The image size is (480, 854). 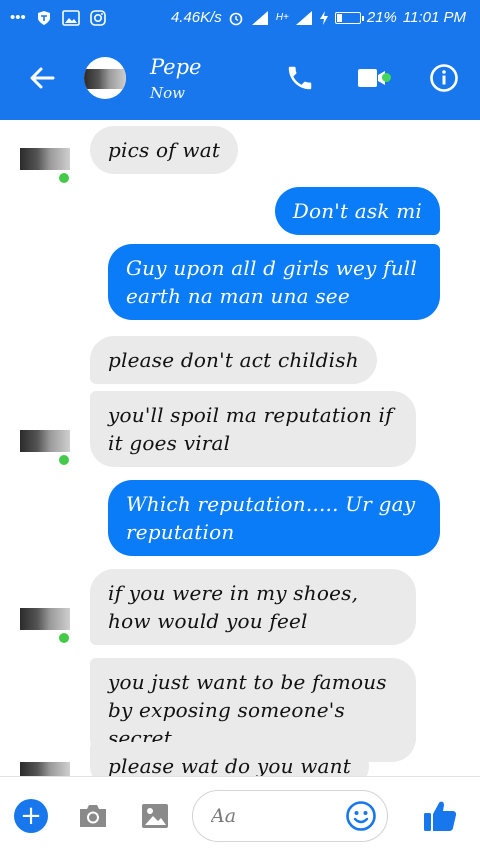 I want to click on outgoing-message: Don't ask mi, so click(x=357, y=211).